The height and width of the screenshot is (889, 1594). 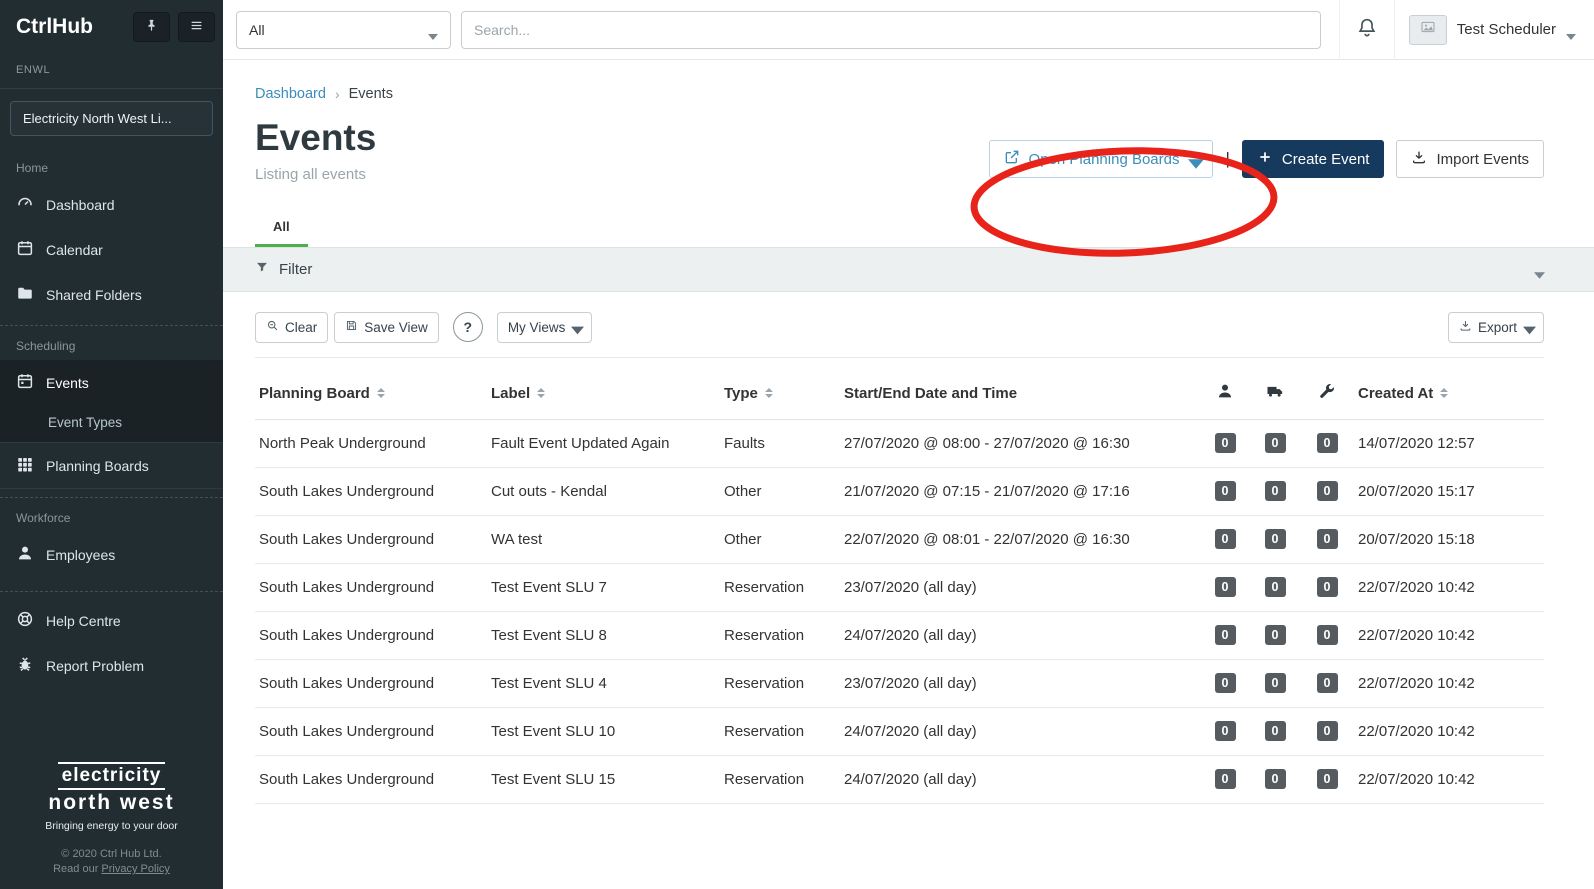 I want to click on copyright-text: © 2020 Ctrl Hub Ltd., so click(x=111, y=854).